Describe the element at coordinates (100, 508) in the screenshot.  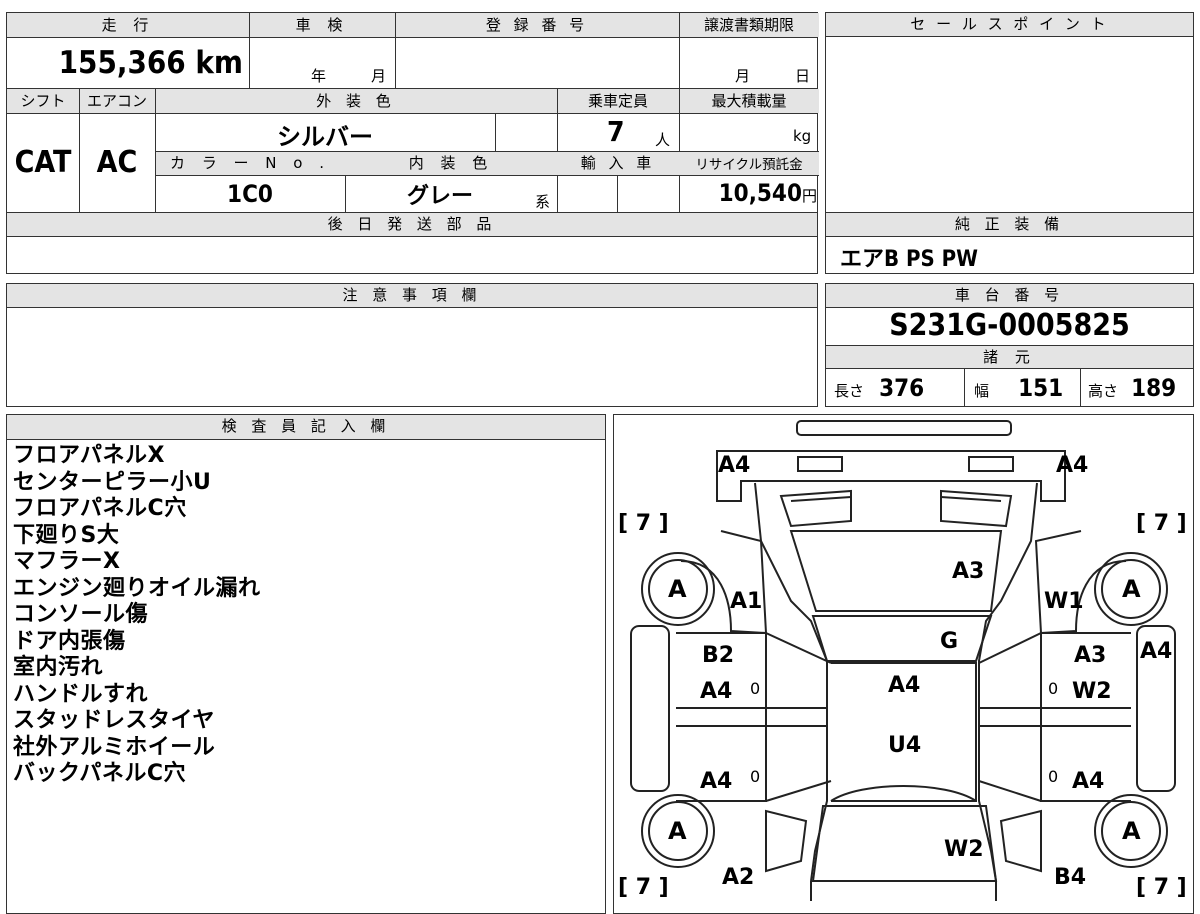
I see `note-item: フロアパネルC穴` at that location.